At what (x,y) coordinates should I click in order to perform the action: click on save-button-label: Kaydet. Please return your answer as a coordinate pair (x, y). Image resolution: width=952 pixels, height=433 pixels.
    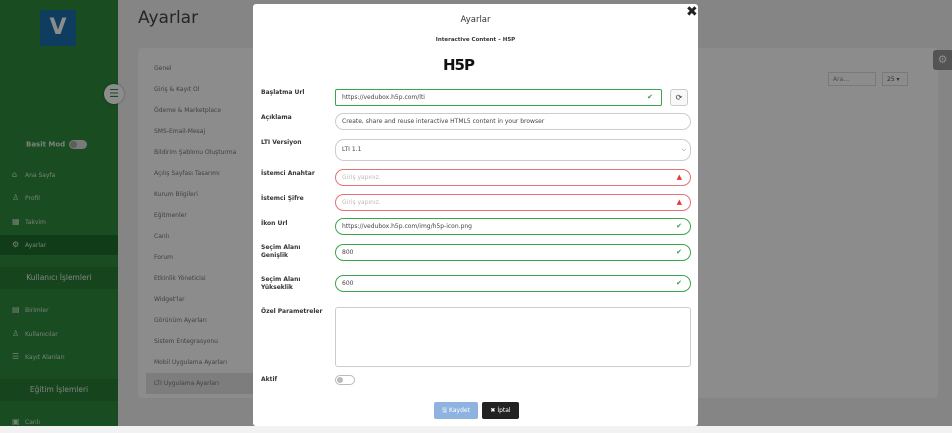
    Looking at the image, I should click on (459, 410).